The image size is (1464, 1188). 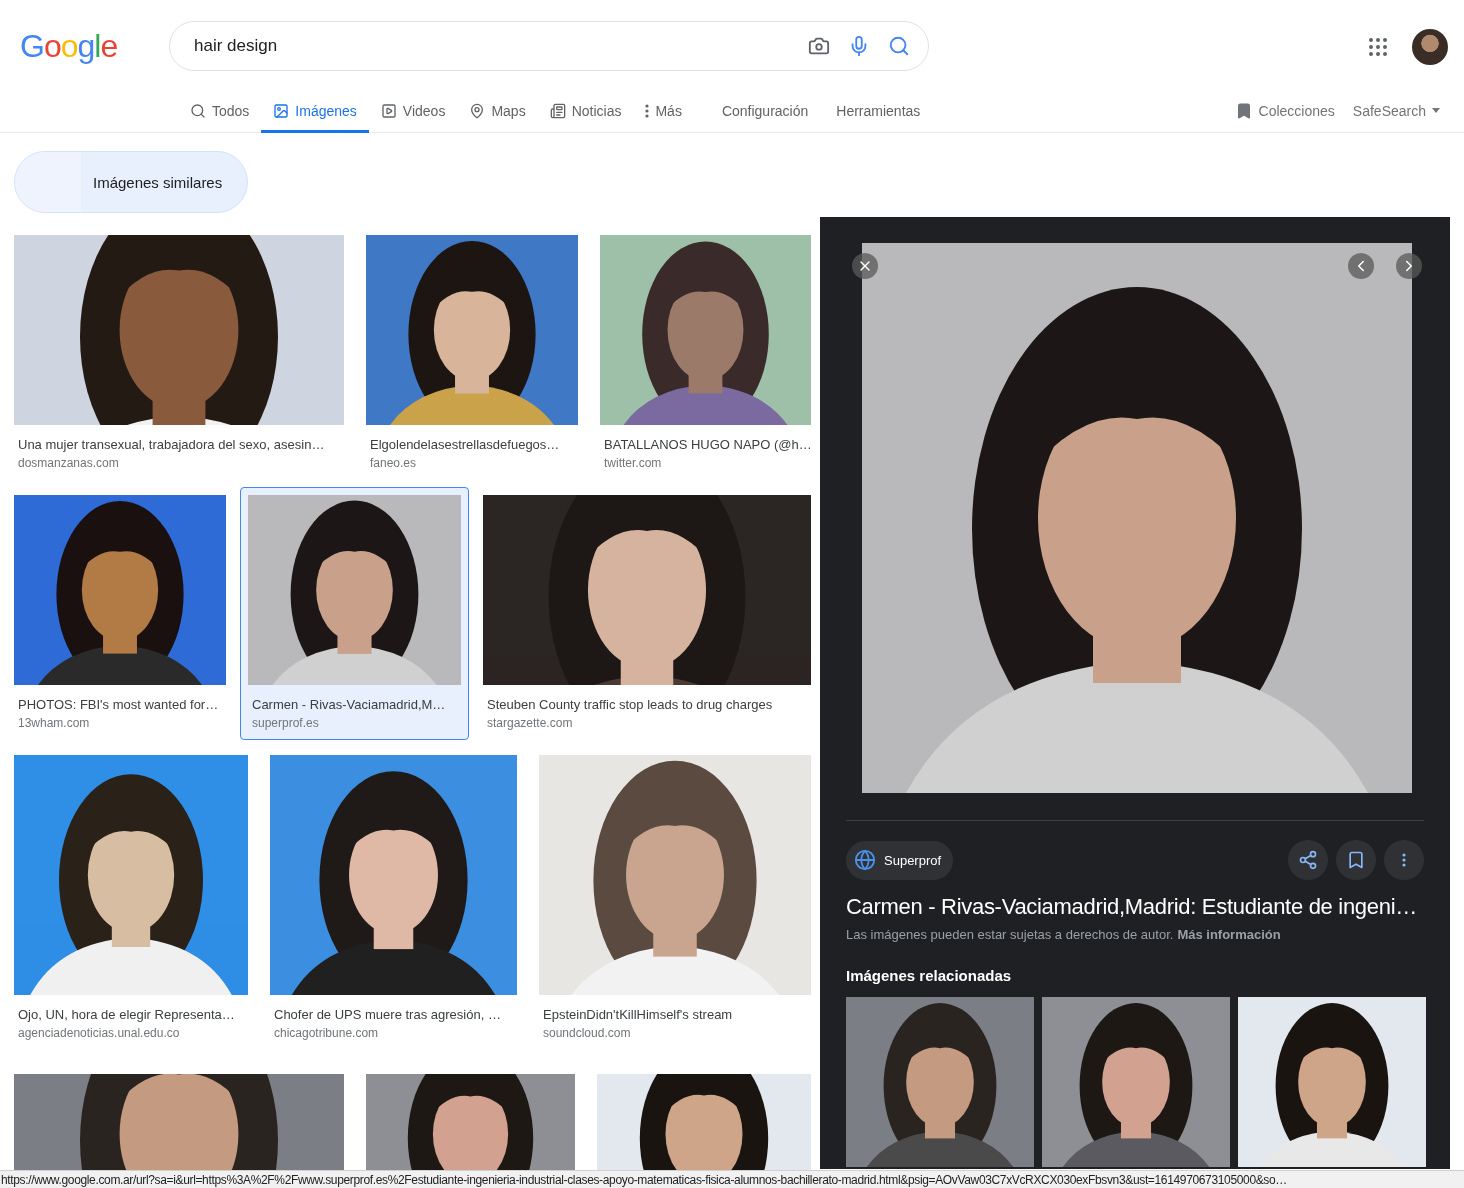 What do you see at coordinates (1436, 110) in the screenshot?
I see `caret-icon` at bounding box center [1436, 110].